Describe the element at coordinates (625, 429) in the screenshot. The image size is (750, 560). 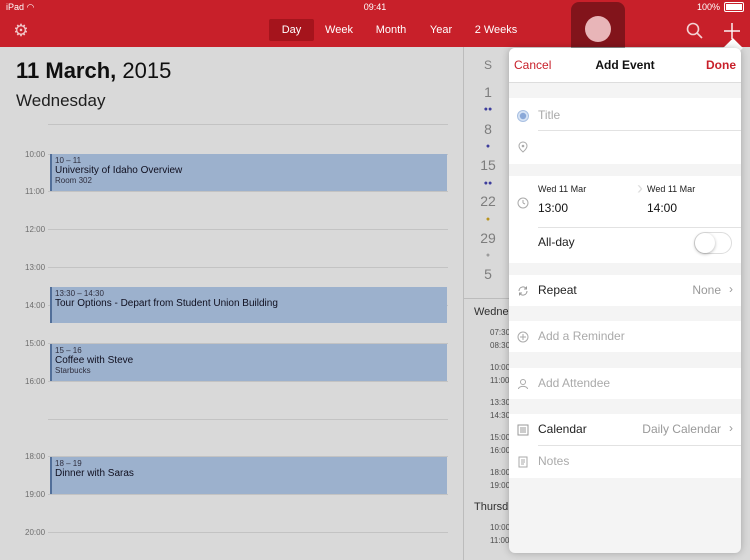
I see `calendar-row: Calendar Daily Calendar ›` at that location.